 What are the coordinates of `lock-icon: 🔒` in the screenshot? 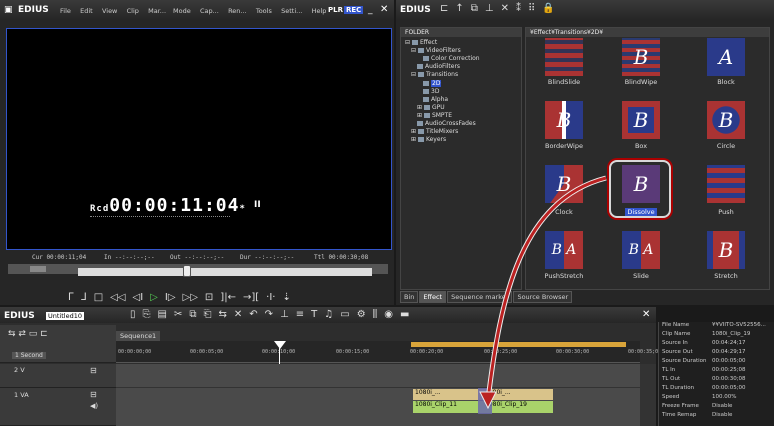 It's located at (548, 8).